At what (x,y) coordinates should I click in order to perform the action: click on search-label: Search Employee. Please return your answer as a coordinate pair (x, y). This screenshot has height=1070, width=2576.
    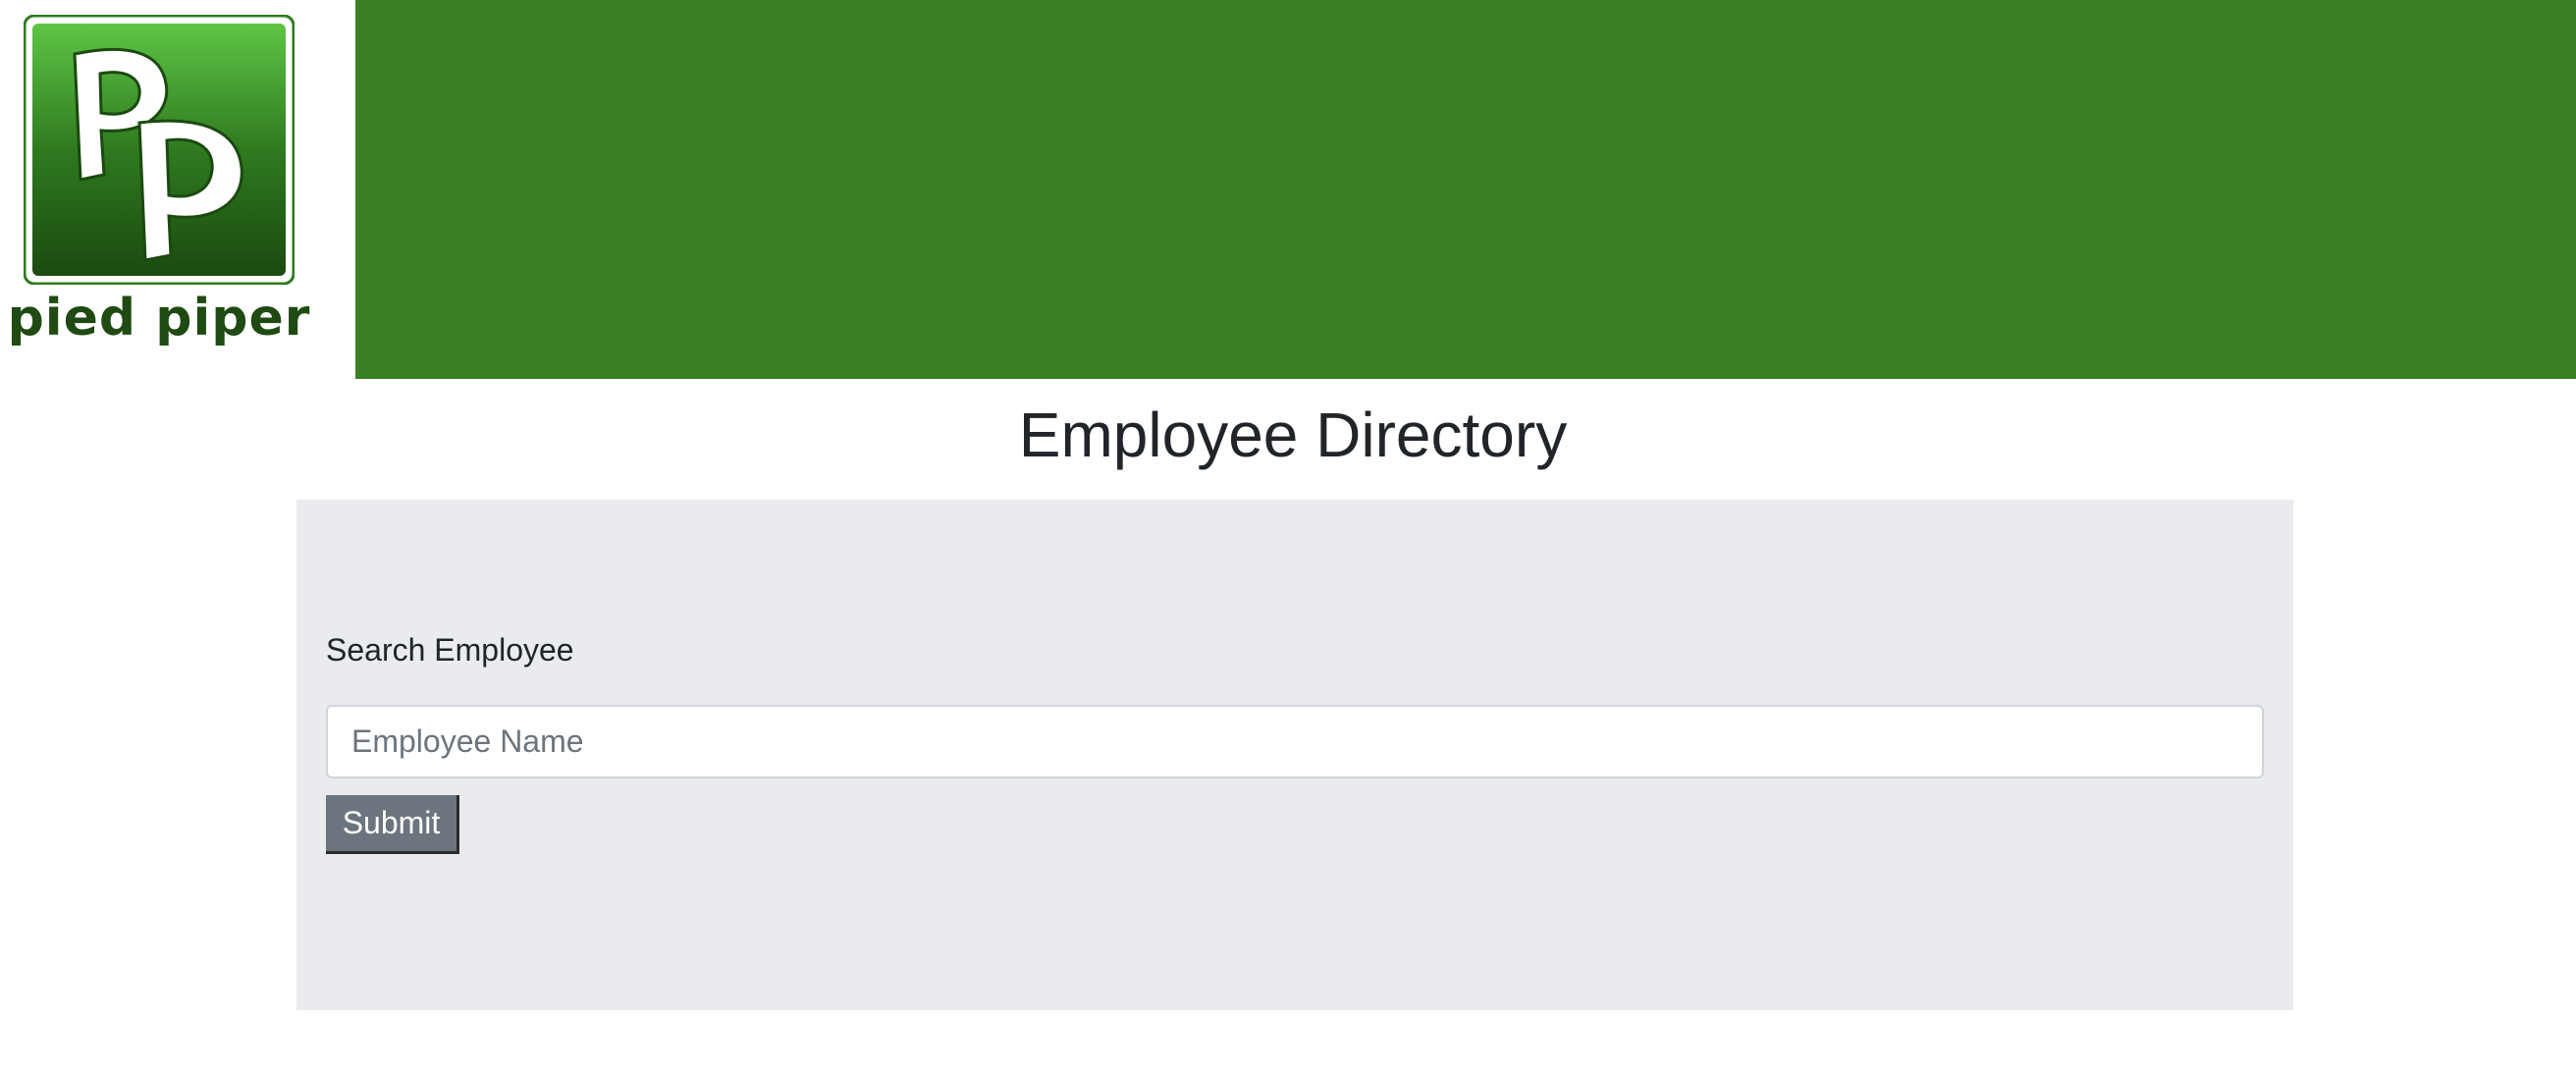
    Looking at the image, I should click on (450, 650).